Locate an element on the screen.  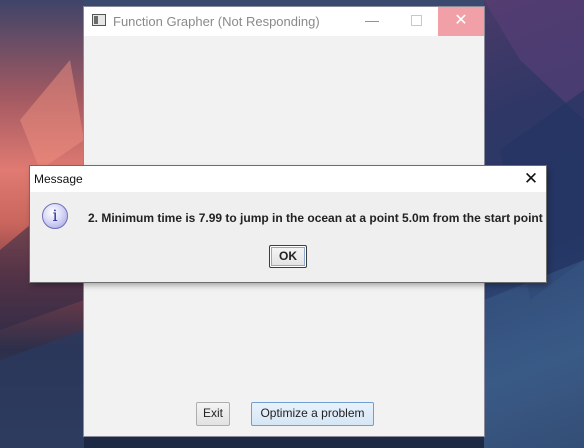
window-title: Function Grapher (Not Responding) is located at coordinates (216, 21).